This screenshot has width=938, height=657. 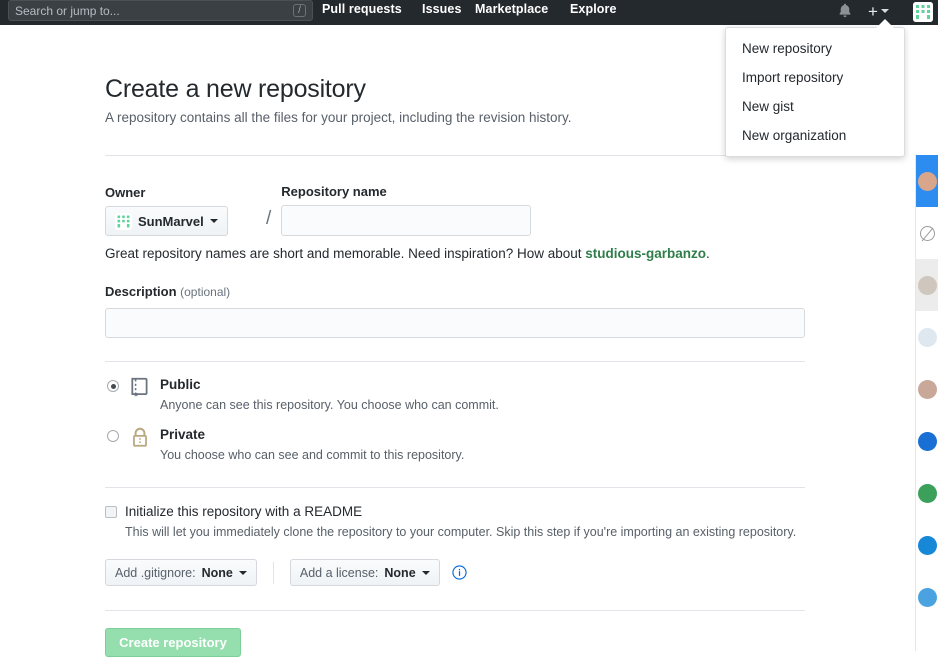 What do you see at coordinates (406, 220) in the screenshot?
I see `repository-name-input` at bounding box center [406, 220].